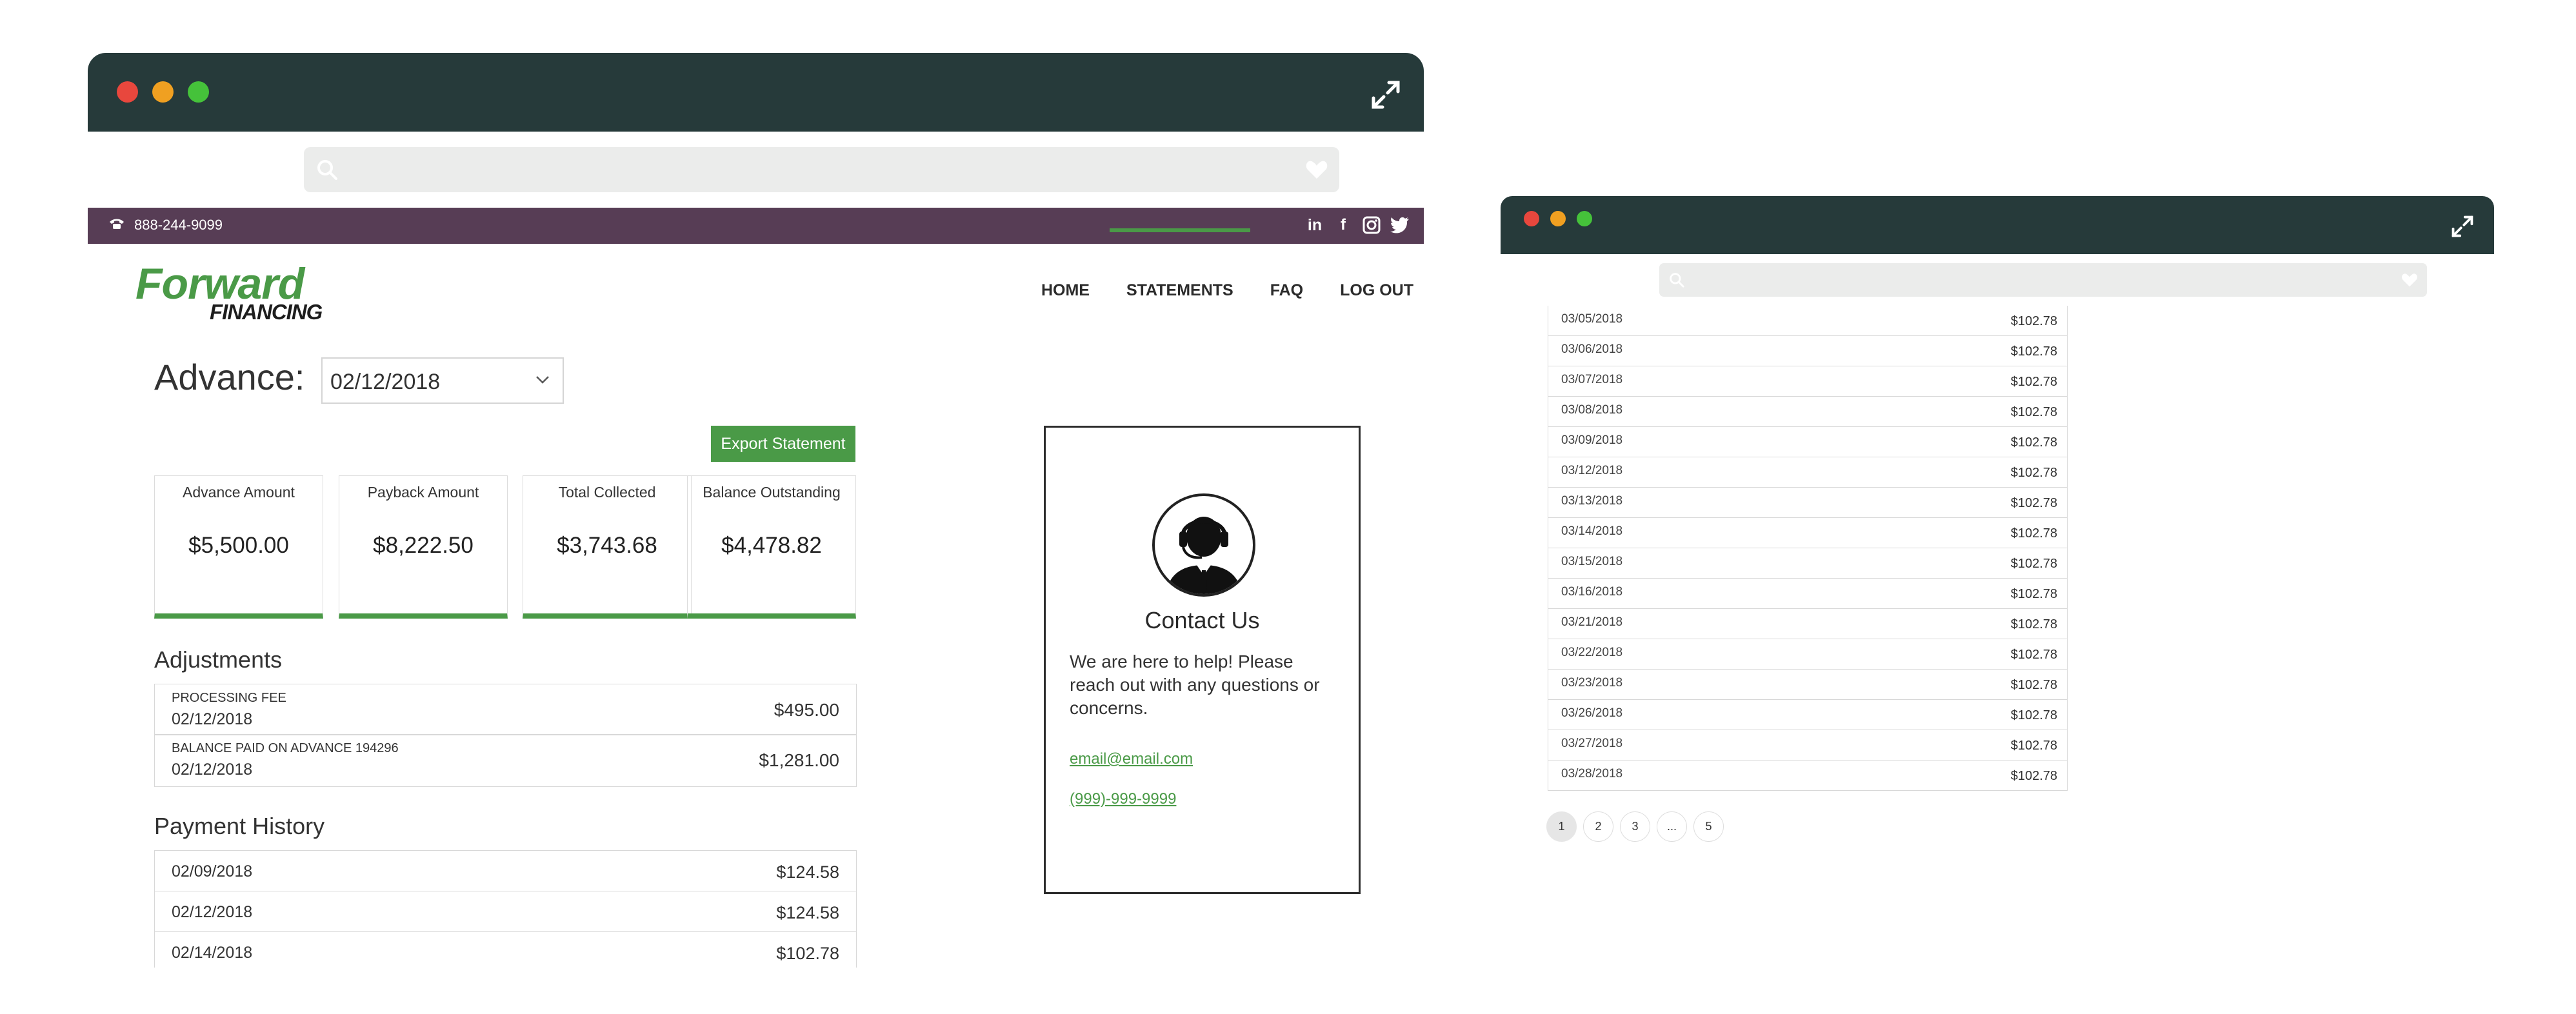 The image size is (2576, 1014). I want to click on payment-date: 03/27/2018, so click(1592, 743).